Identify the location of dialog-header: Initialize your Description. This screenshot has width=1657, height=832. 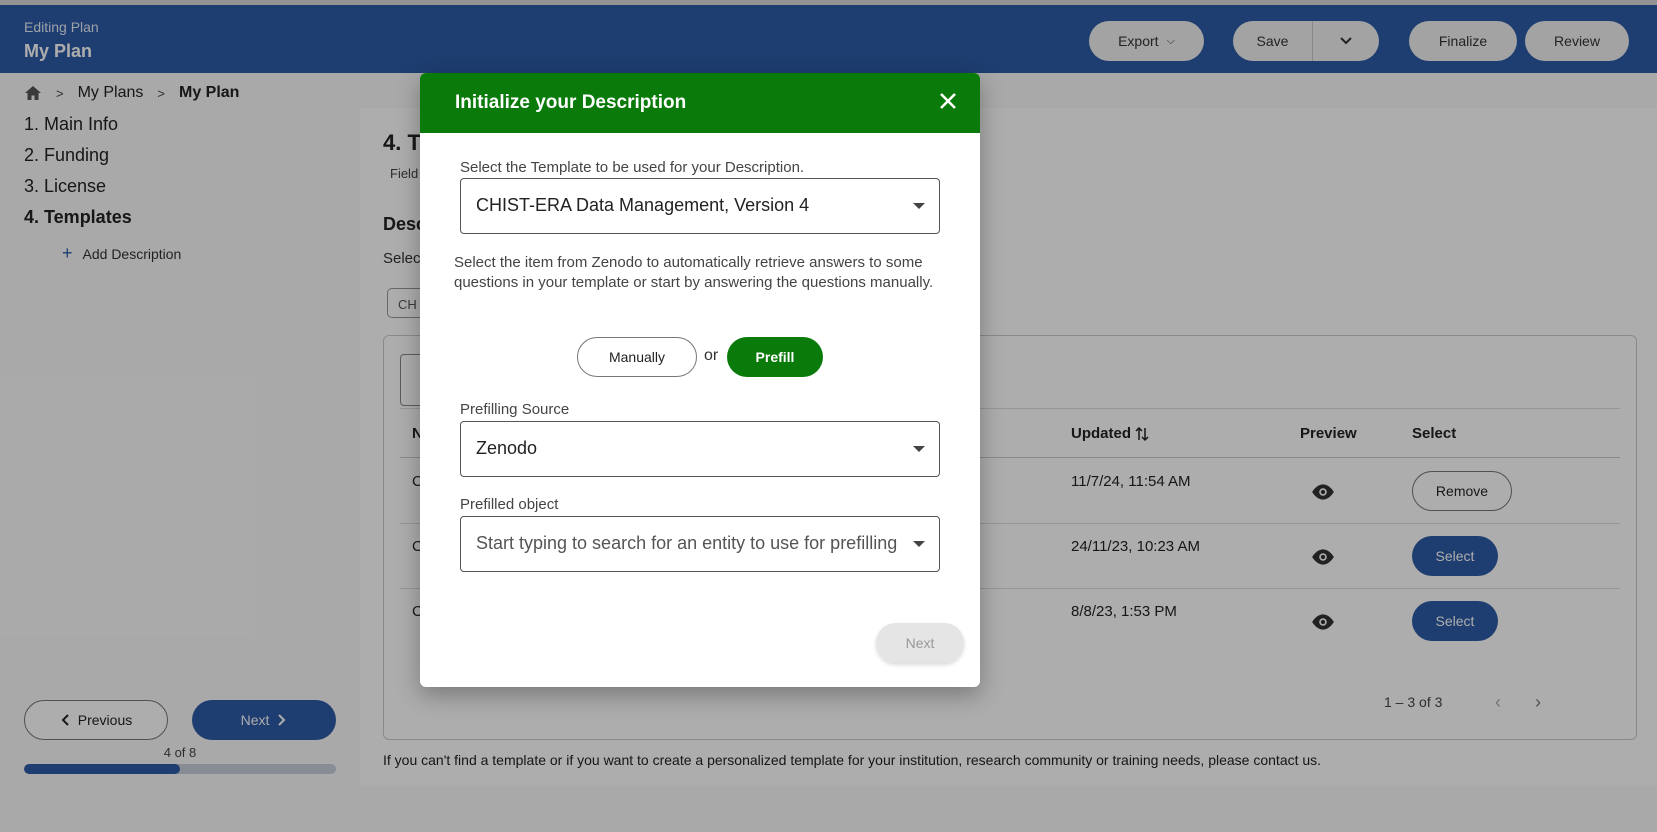
(700, 103).